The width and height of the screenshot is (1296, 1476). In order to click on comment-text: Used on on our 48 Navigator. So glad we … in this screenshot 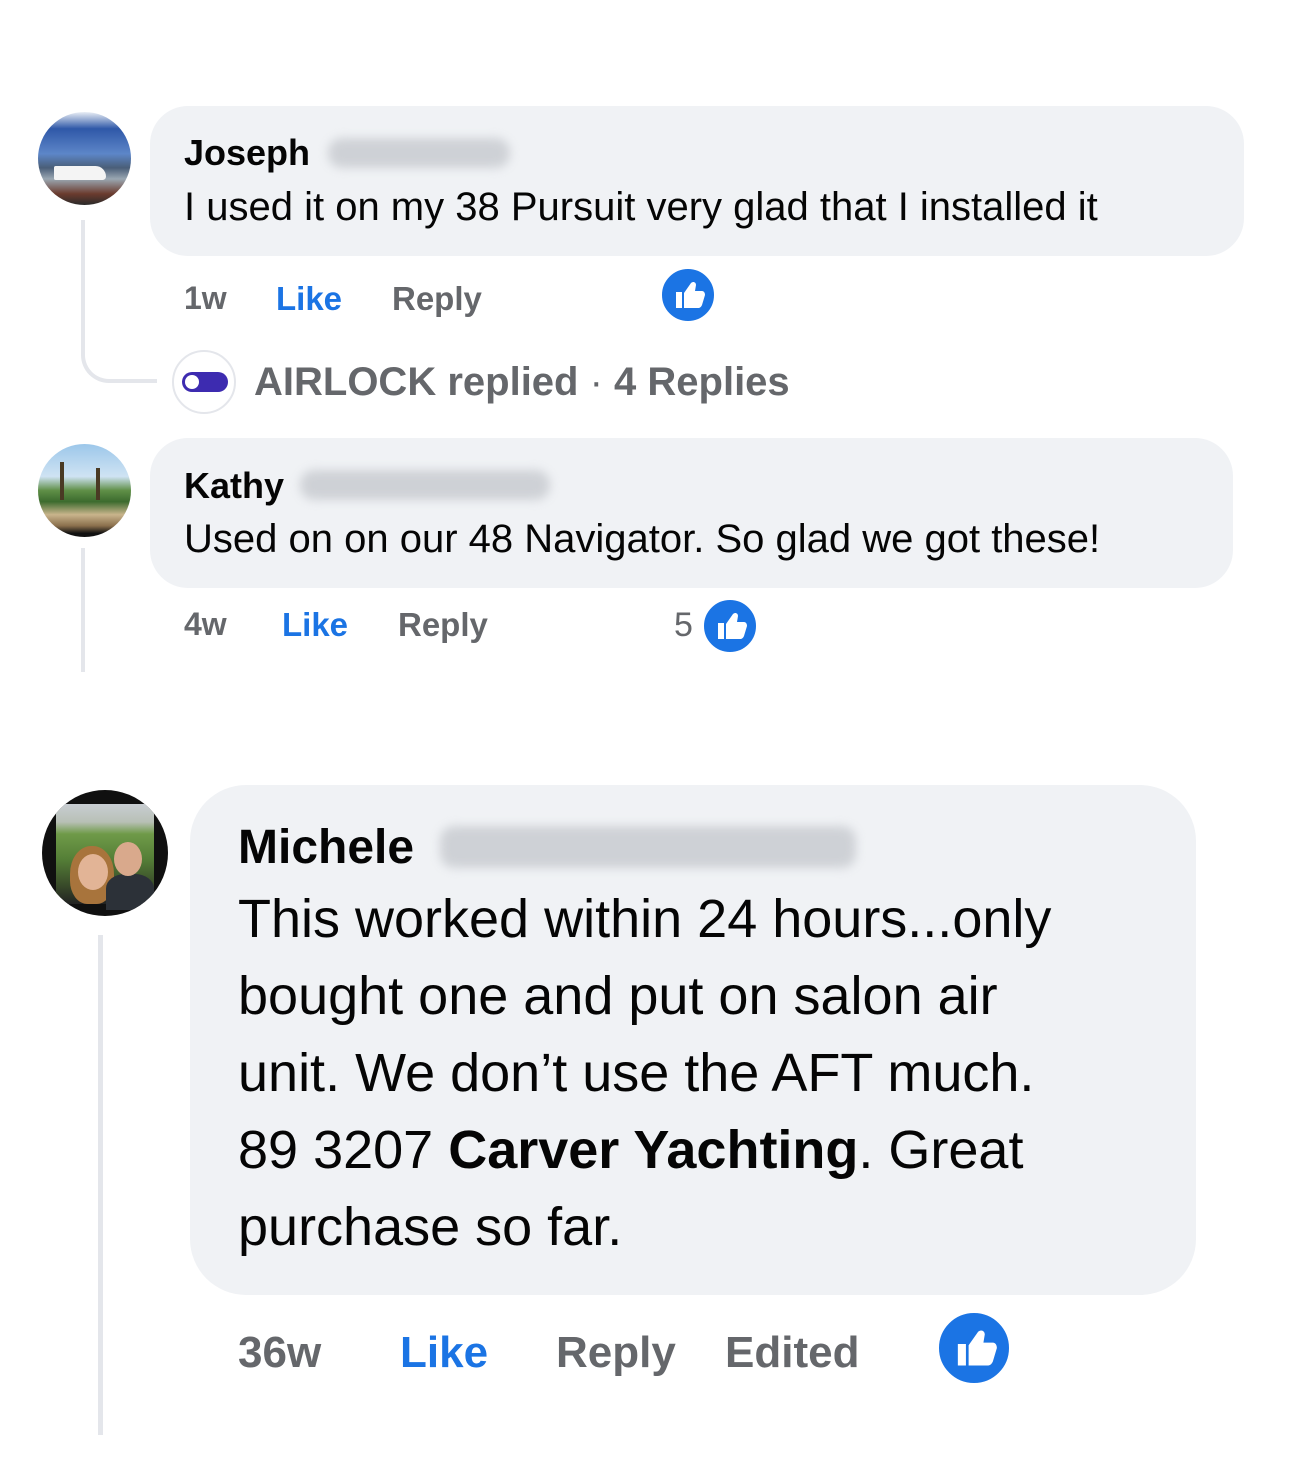, I will do `click(642, 539)`.